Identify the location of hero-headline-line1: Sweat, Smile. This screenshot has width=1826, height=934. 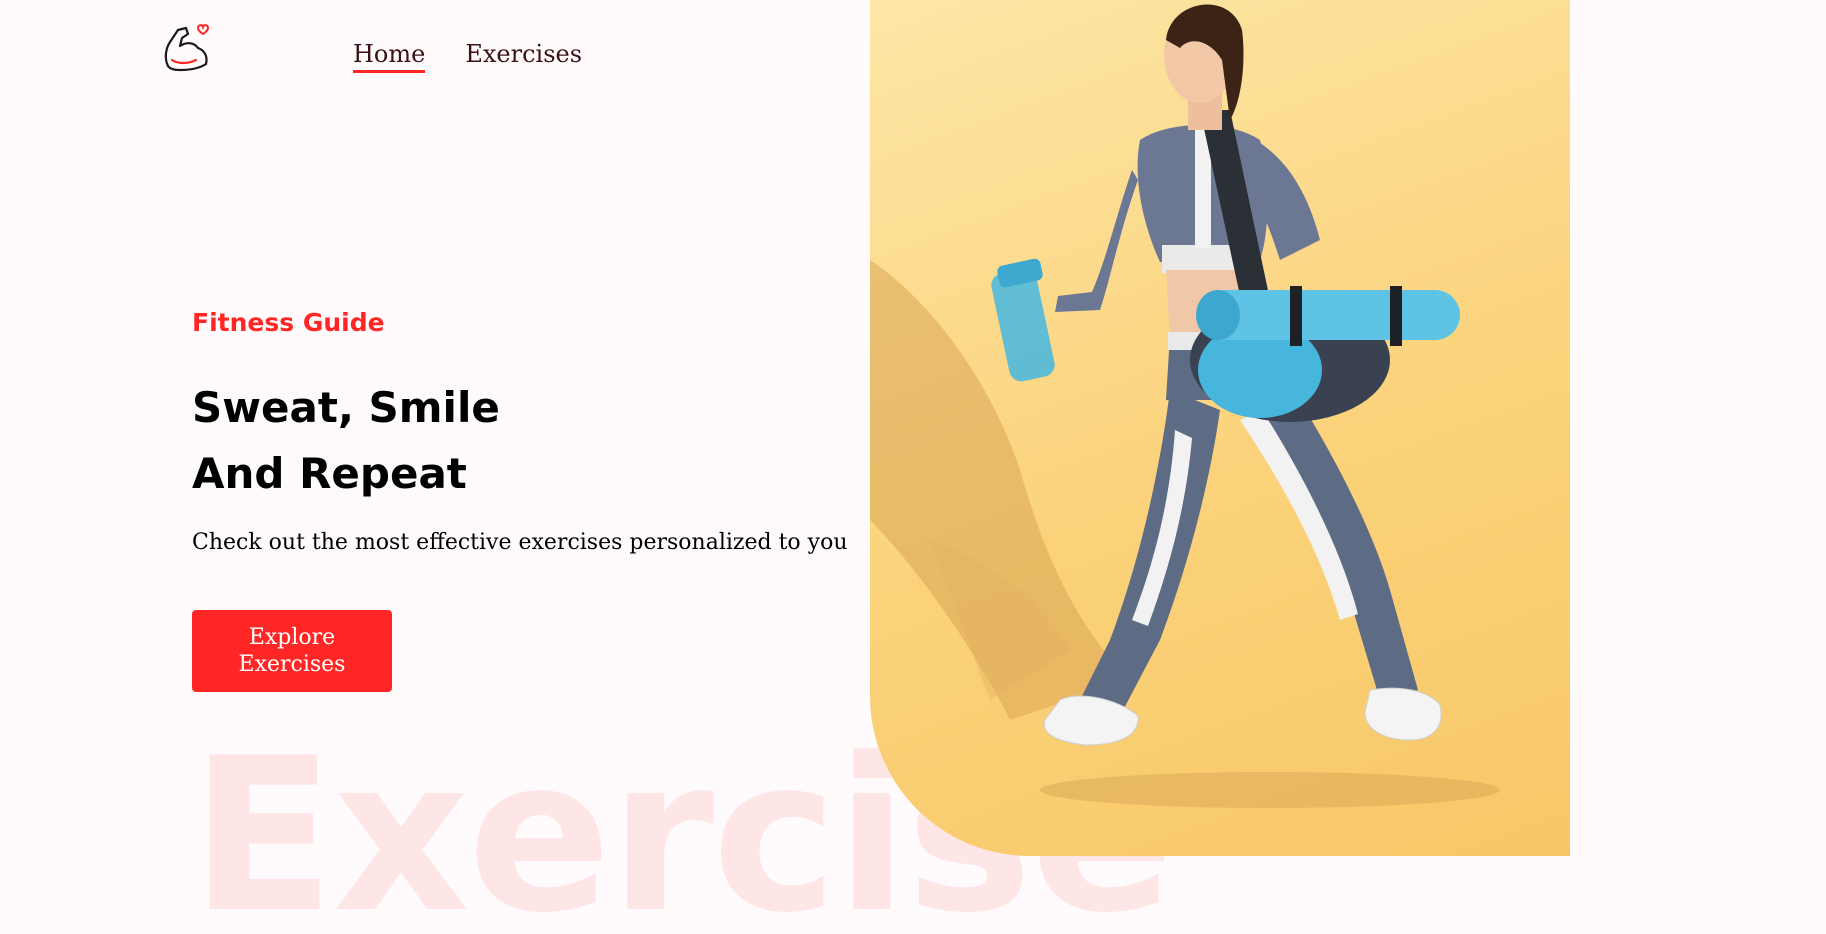
(346, 407).